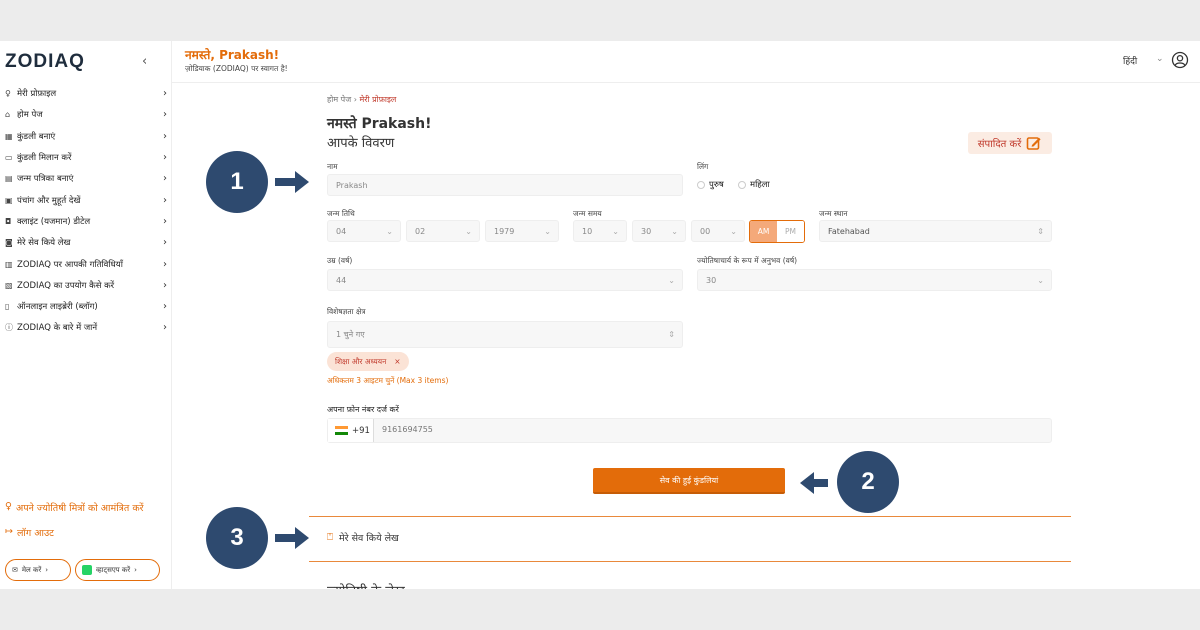 The height and width of the screenshot is (630, 1200). I want to click on gender-male-radio: पुरुष, so click(710, 184).